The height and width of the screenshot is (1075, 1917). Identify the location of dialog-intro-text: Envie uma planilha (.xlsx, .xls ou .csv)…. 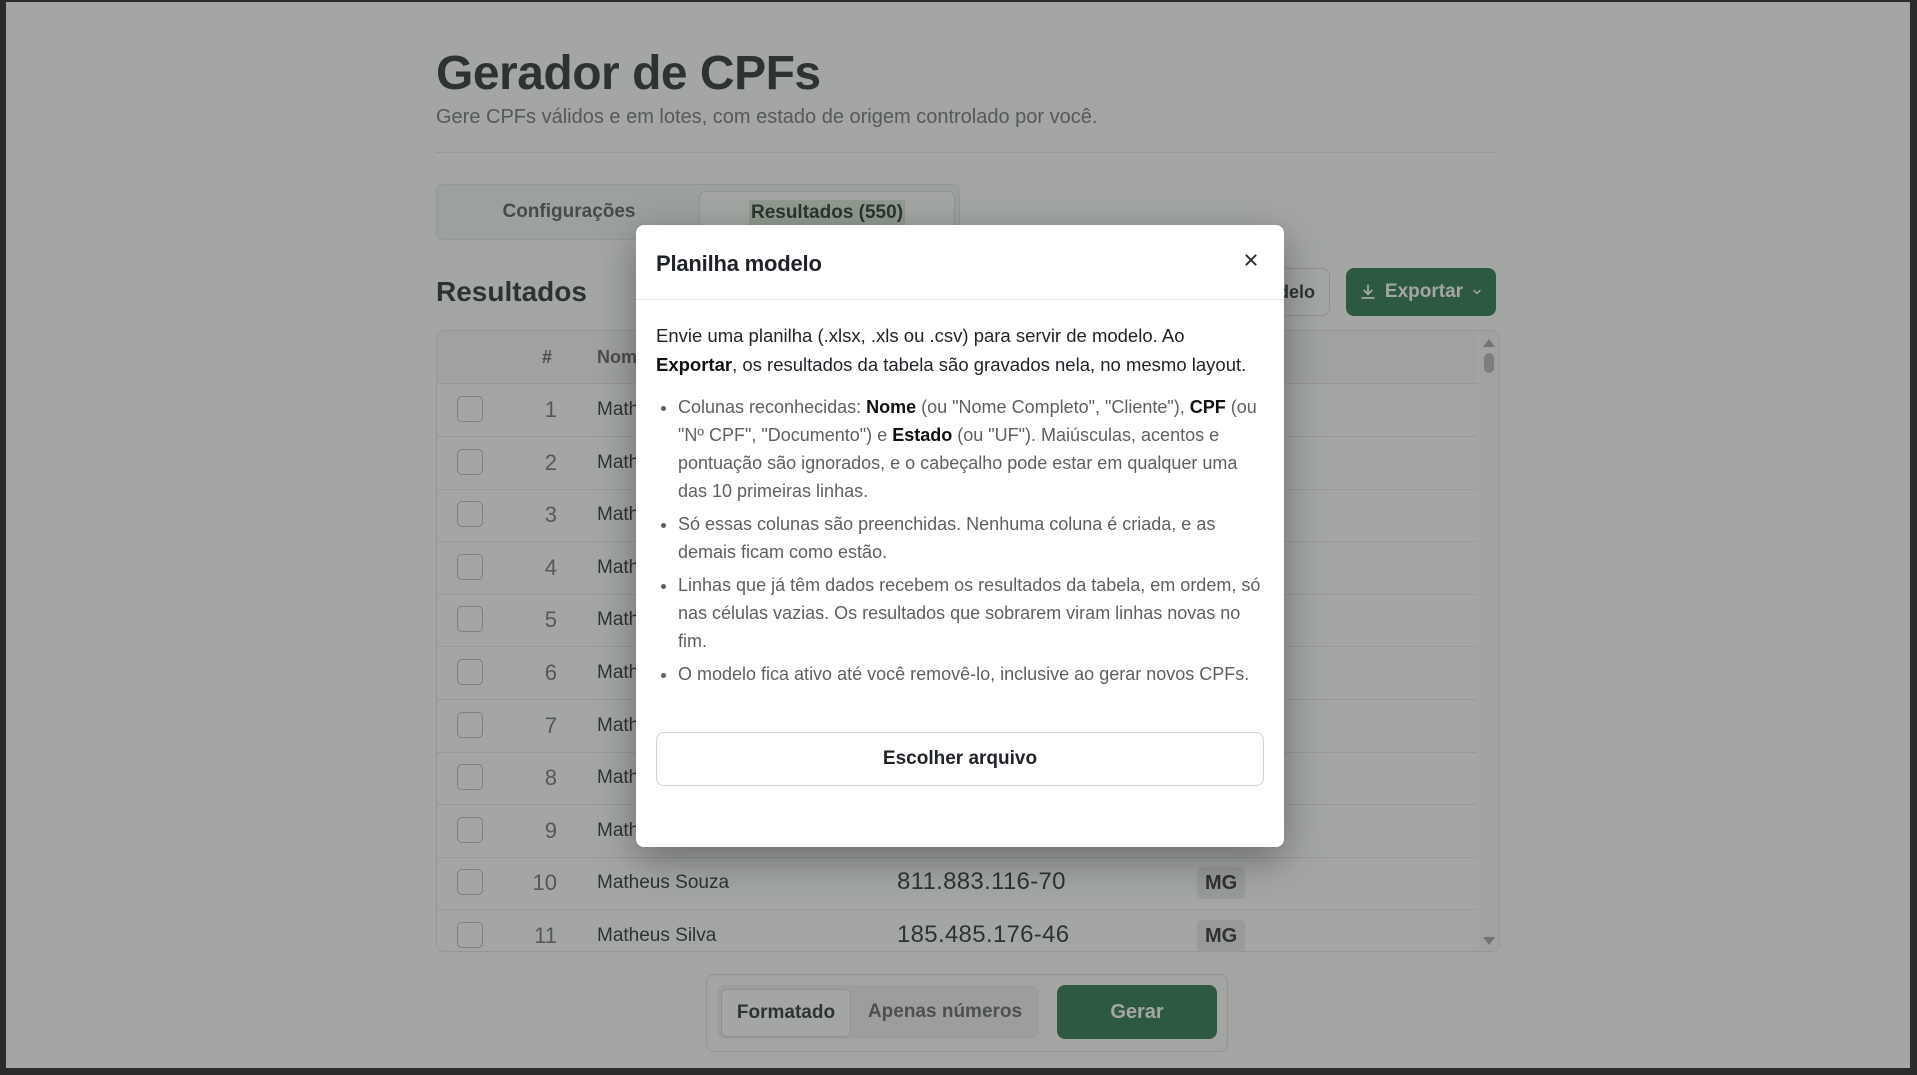
(920, 335).